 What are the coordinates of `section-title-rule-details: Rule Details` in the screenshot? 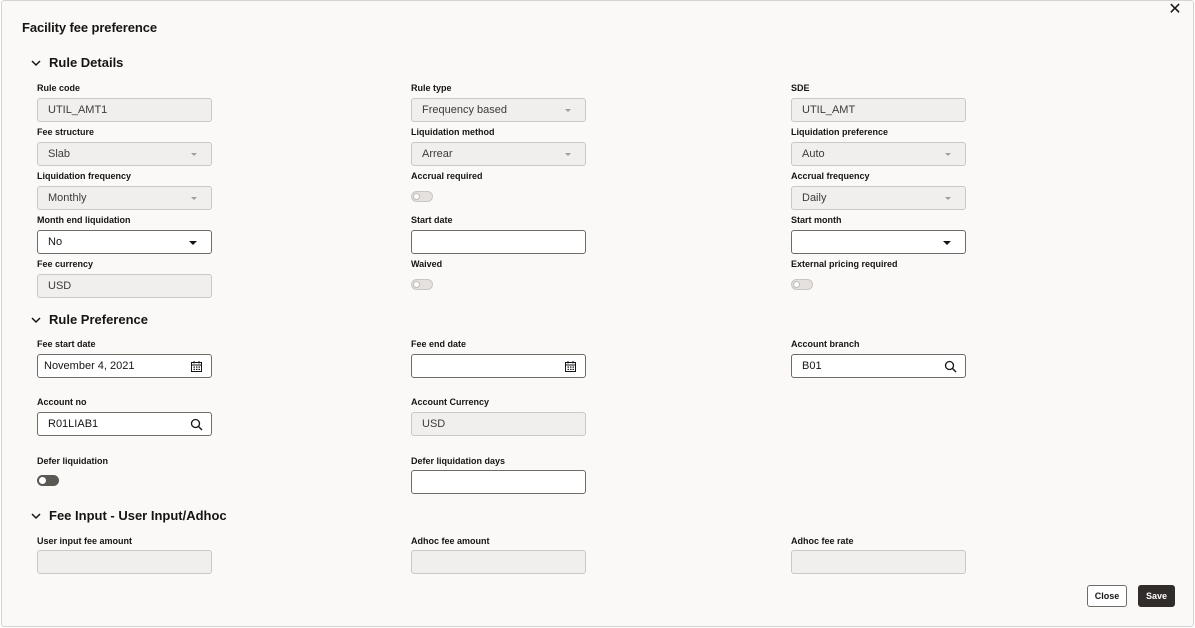 It's located at (86, 62).